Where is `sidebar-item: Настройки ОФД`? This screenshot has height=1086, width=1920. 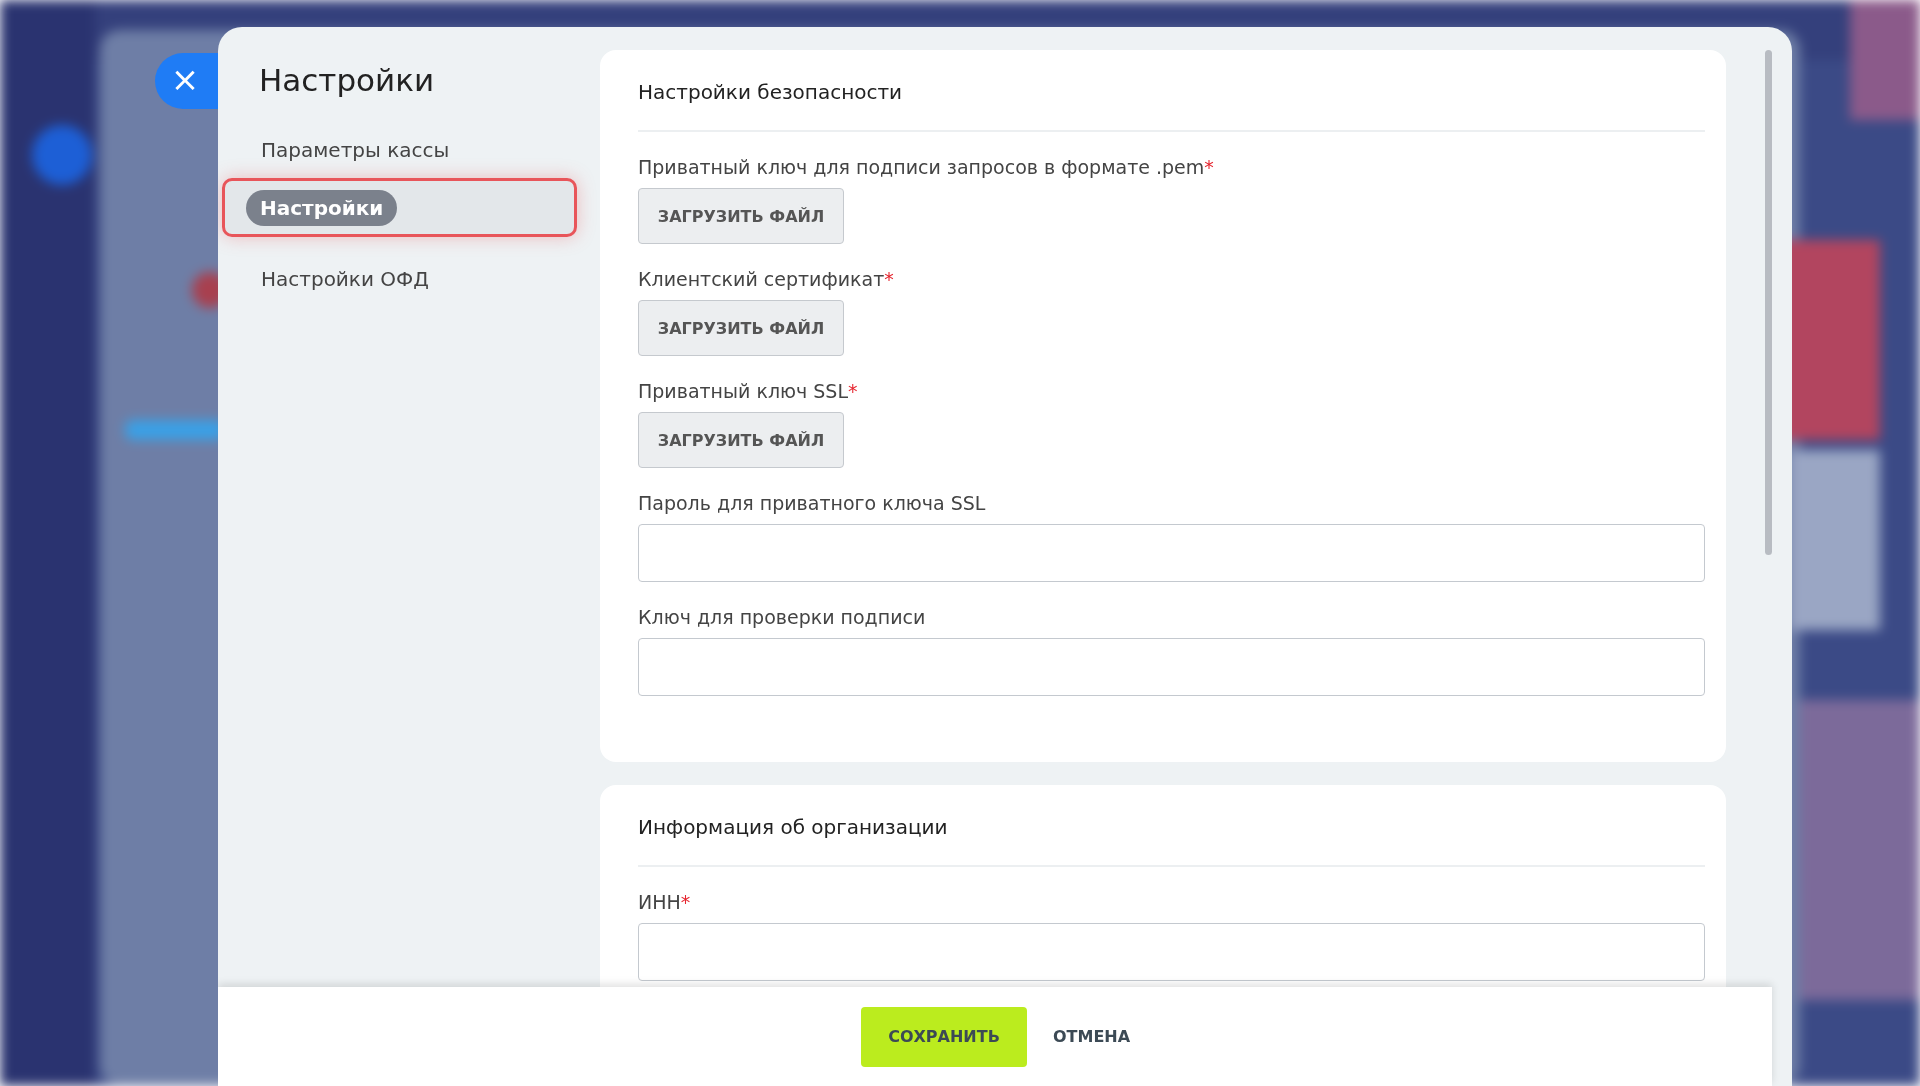
sidebar-item: Настройки ОФД is located at coordinates (345, 279).